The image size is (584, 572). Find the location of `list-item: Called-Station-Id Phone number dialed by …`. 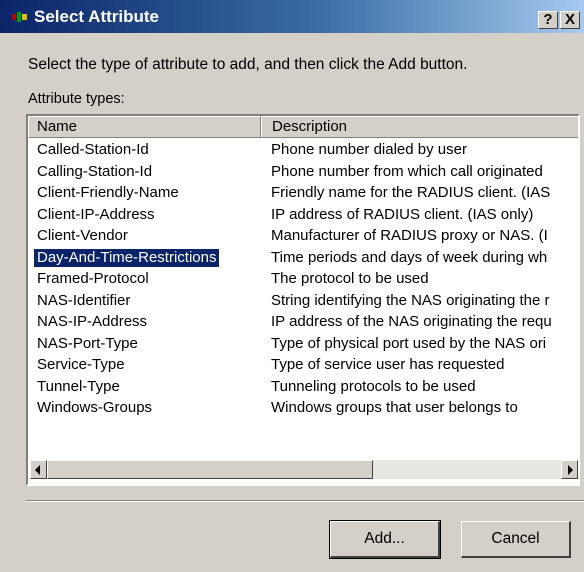

list-item: Called-Station-Id Phone number dialed by … is located at coordinates (303, 150).